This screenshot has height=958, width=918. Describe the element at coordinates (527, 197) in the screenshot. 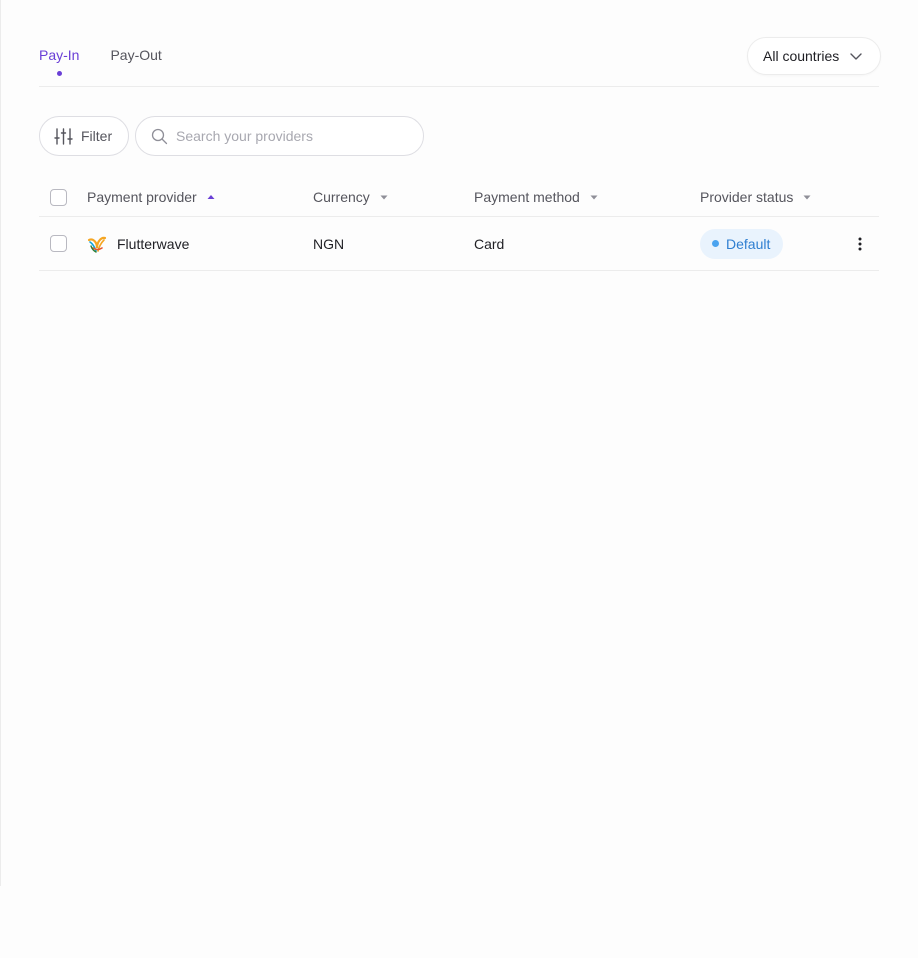

I see `column-header-method-label: Payment method` at that location.